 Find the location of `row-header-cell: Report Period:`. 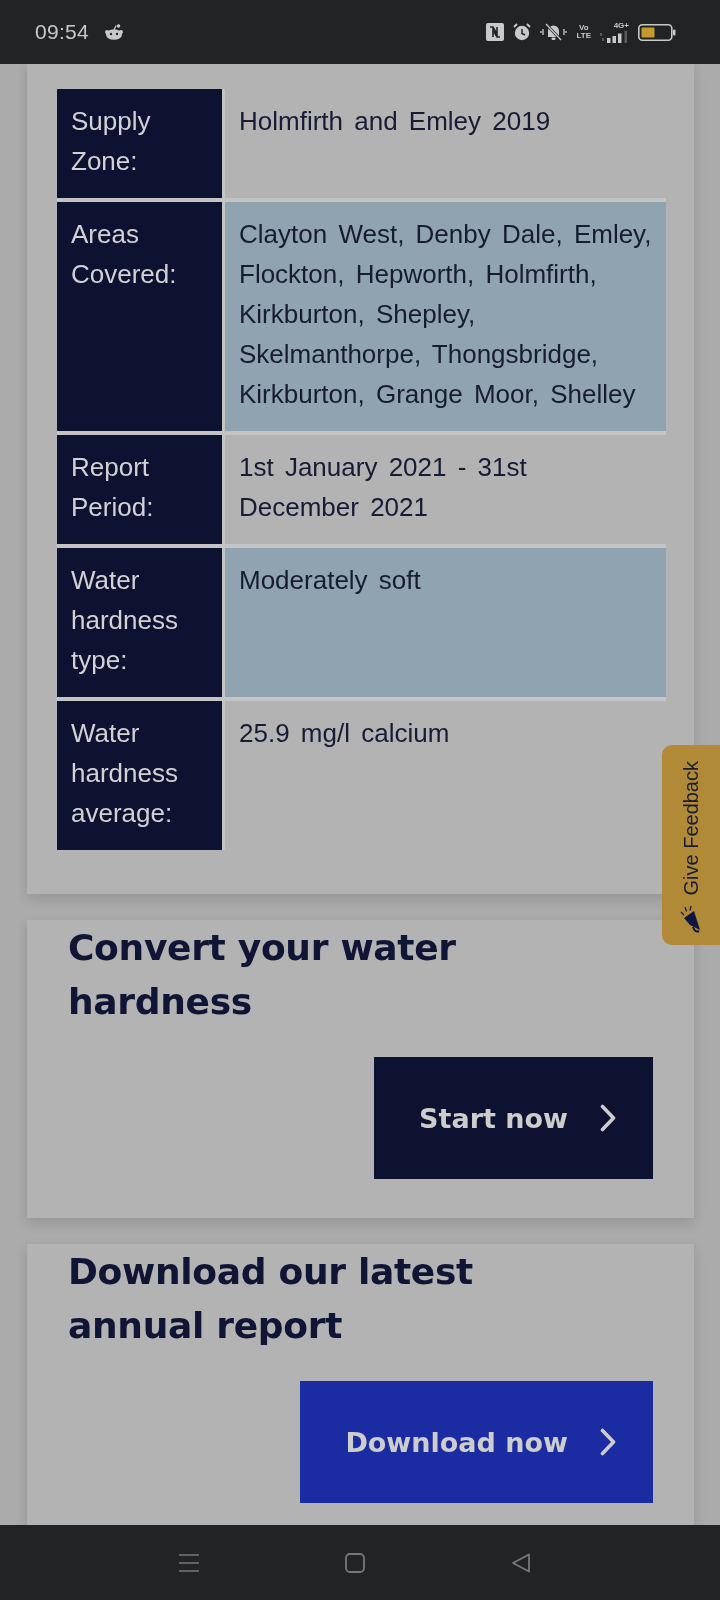

row-header-cell: Report Period: is located at coordinates (139, 489).